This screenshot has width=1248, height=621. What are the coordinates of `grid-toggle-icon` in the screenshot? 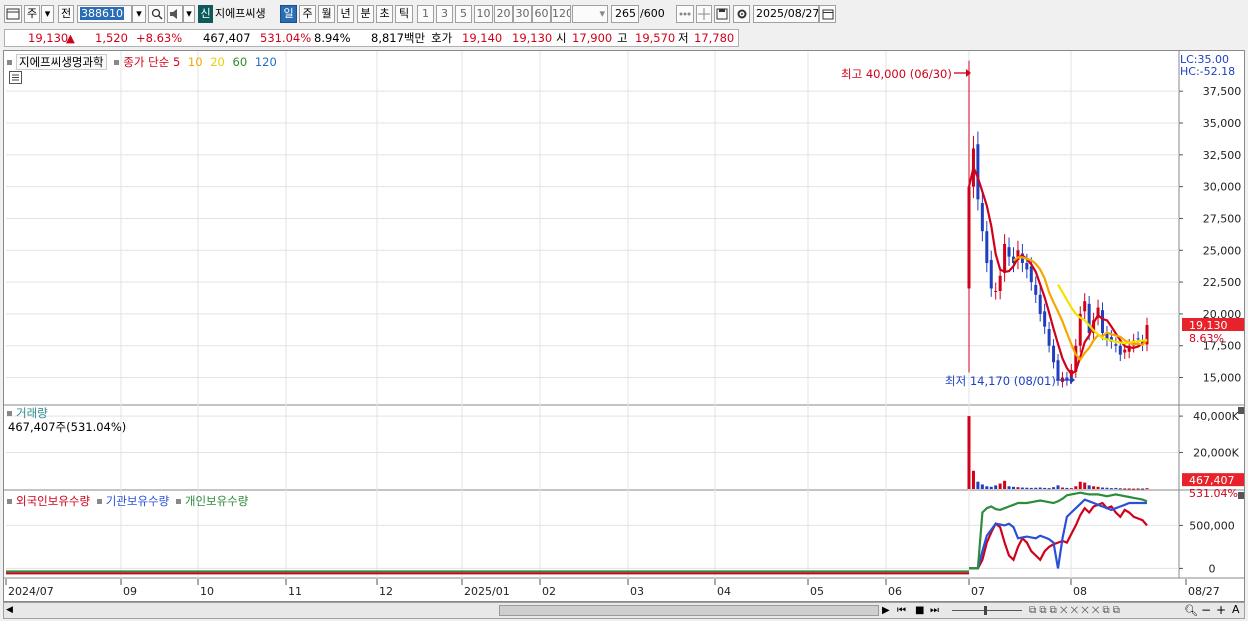 It's located at (15, 77).